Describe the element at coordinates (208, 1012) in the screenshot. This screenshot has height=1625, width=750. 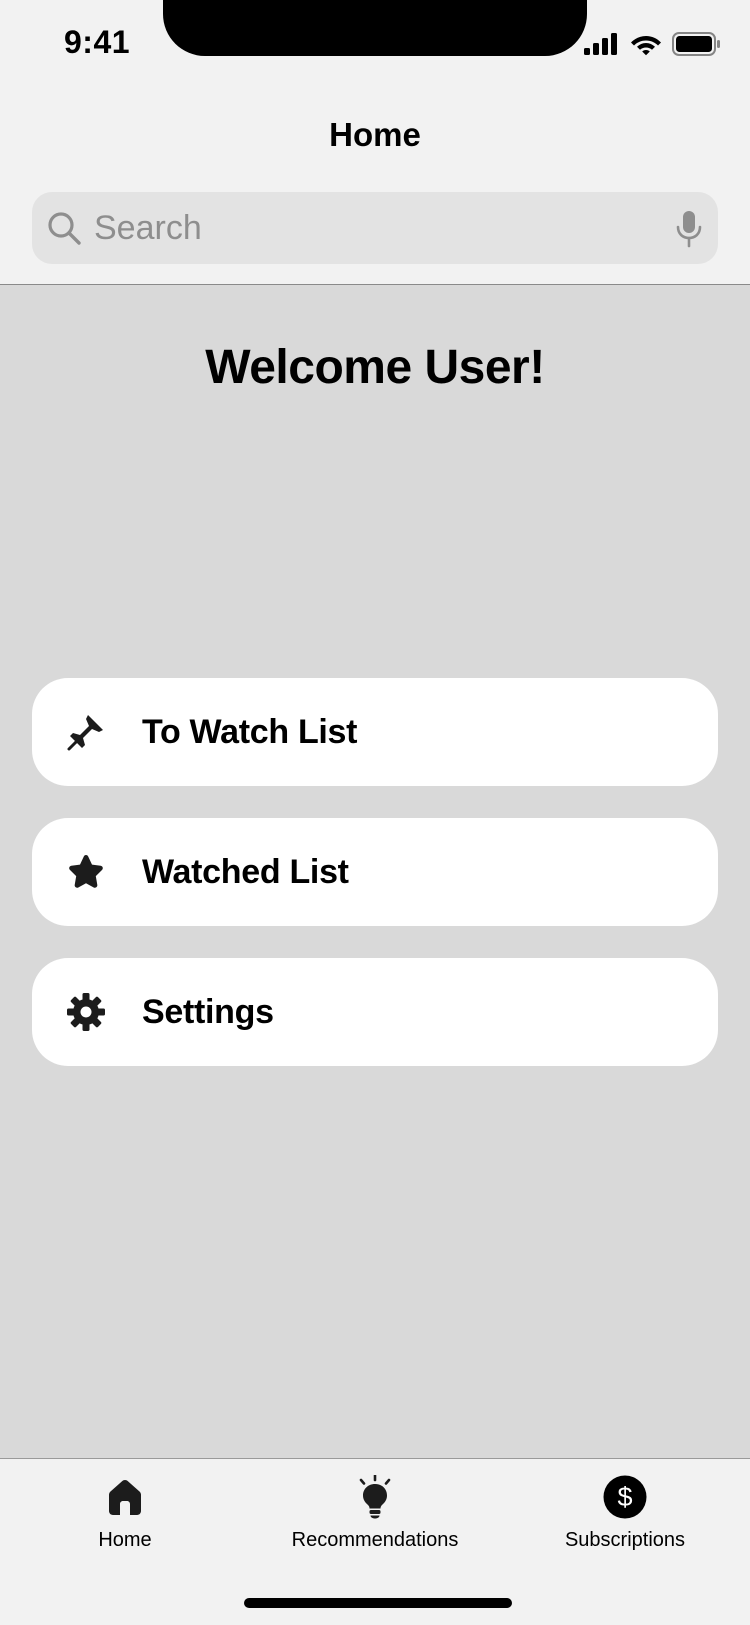
I see `menu-item-label: Settings` at that location.